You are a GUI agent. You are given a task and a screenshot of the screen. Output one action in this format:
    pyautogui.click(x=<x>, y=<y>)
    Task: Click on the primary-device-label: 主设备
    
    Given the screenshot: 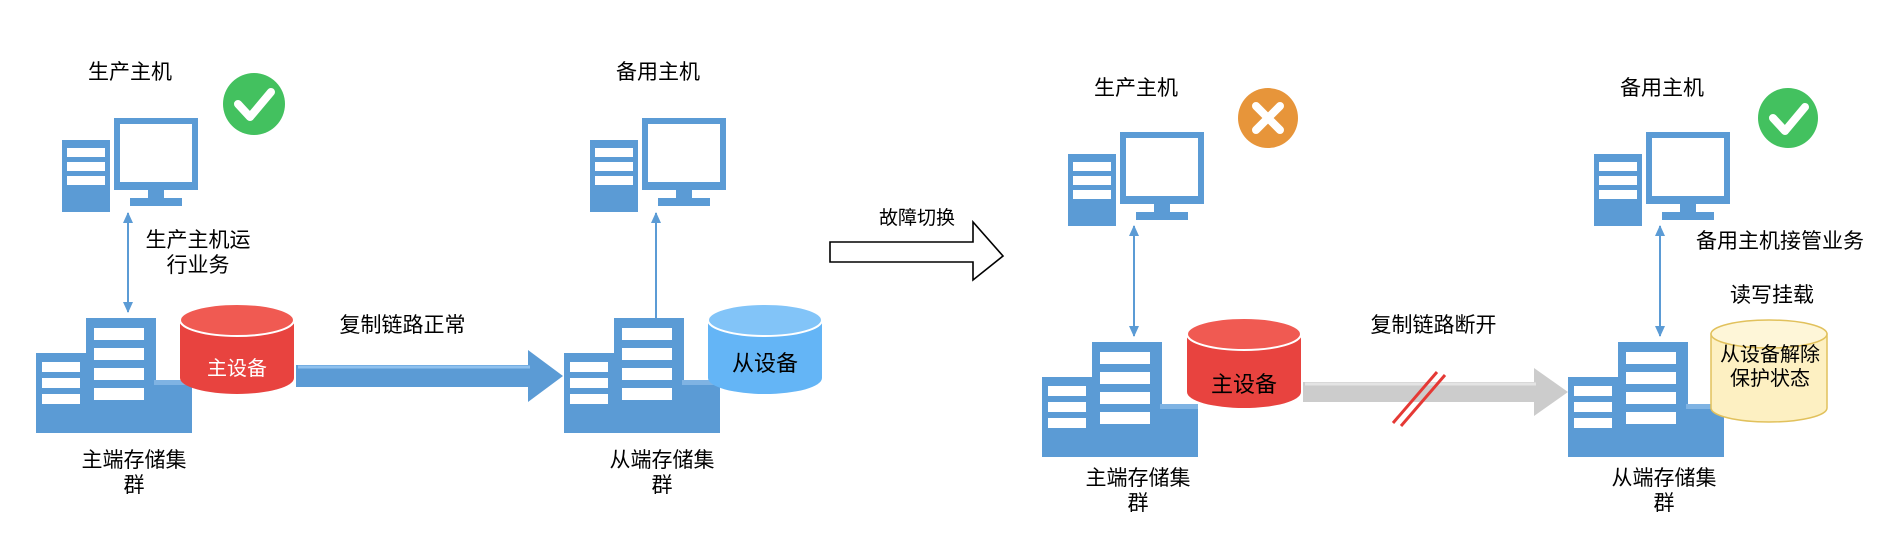 What is the action you would take?
    pyautogui.click(x=237, y=368)
    